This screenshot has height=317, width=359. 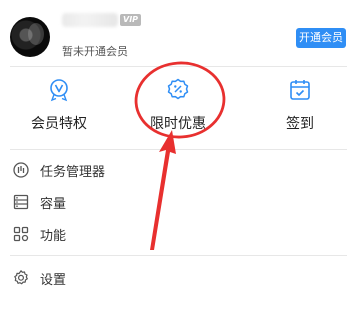 What do you see at coordinates (178, 103) in the screenshot?
I see `limited-offer-tile: 限时优惠` at bounding box center [178, 103].